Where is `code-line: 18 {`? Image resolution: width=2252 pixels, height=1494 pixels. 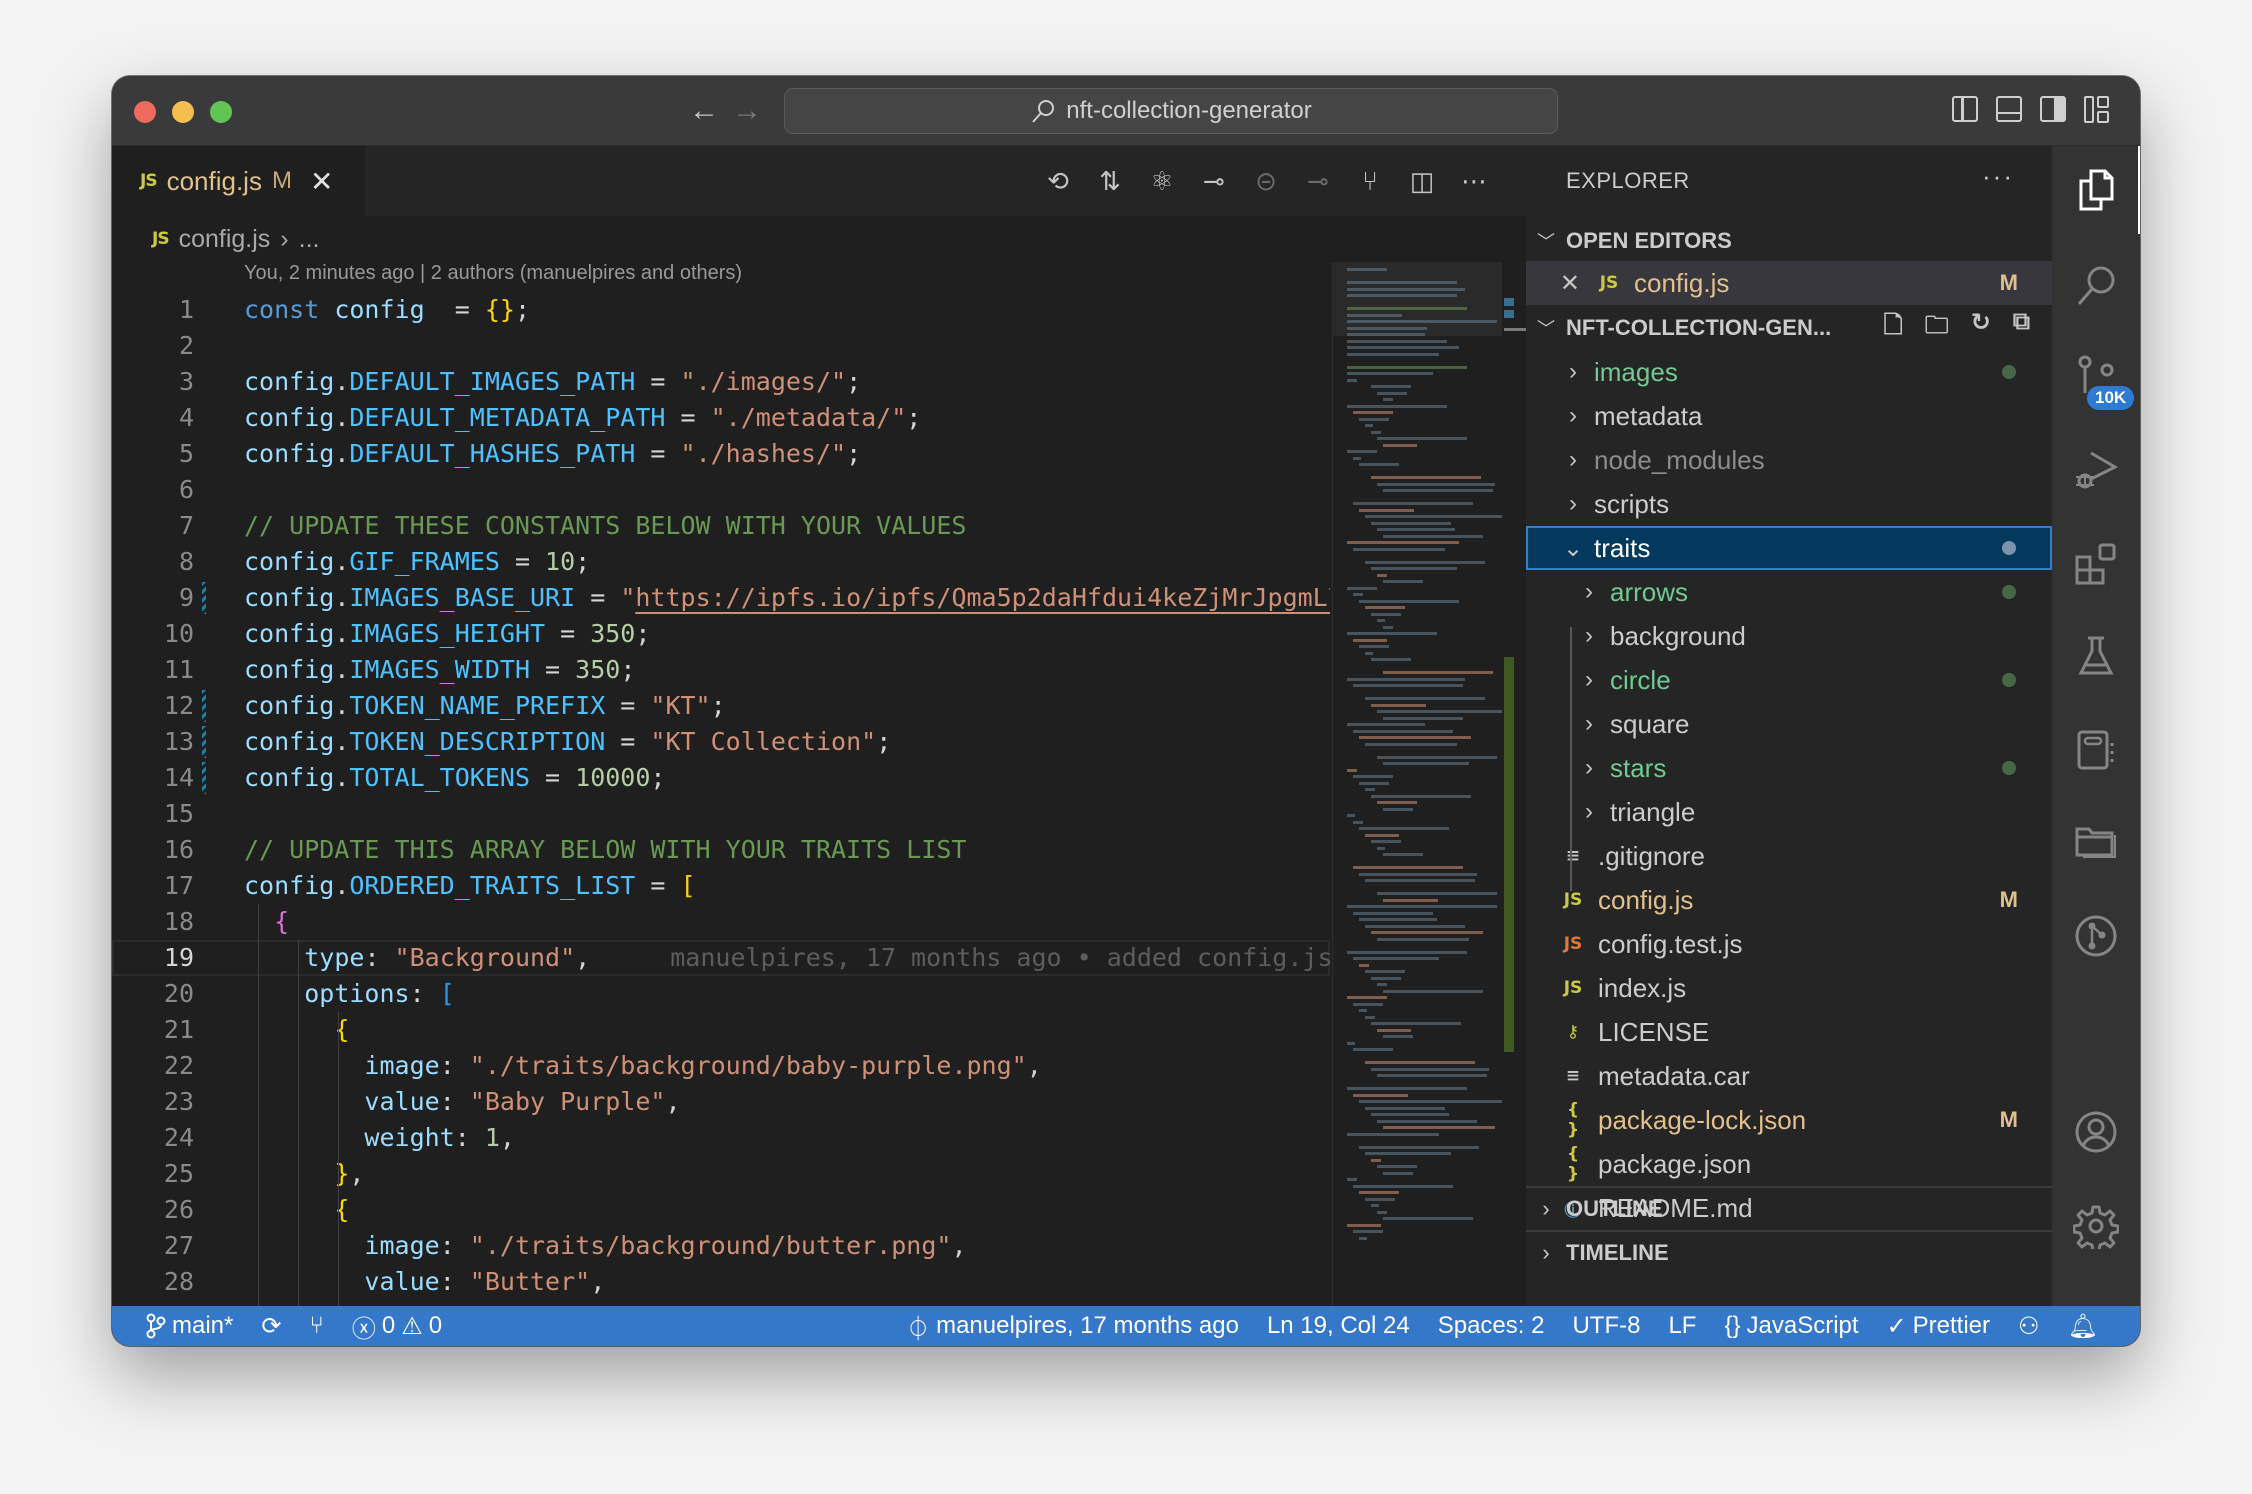
code-line: 18 { is located at coordinates (721, 922).